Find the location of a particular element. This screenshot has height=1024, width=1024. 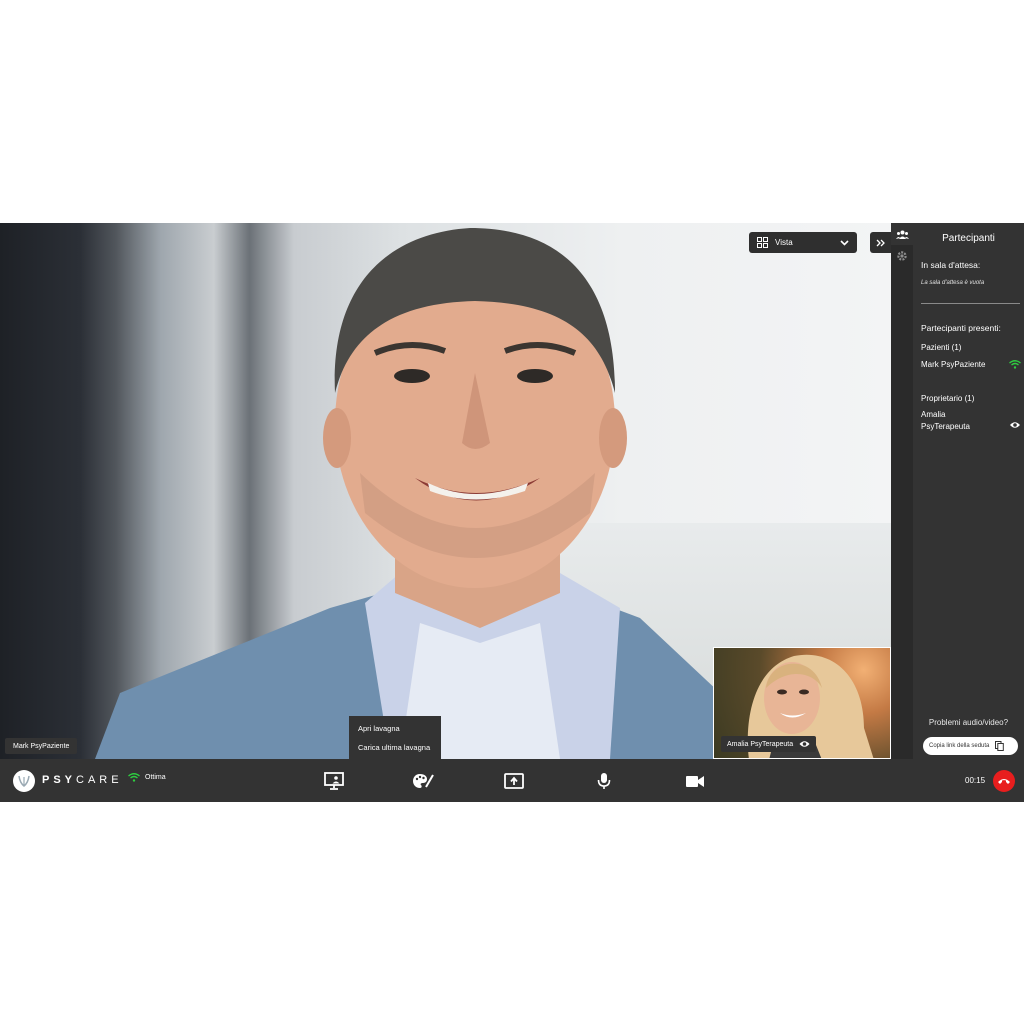

connection-quality: Ottima is located at coordinates (147, 777).